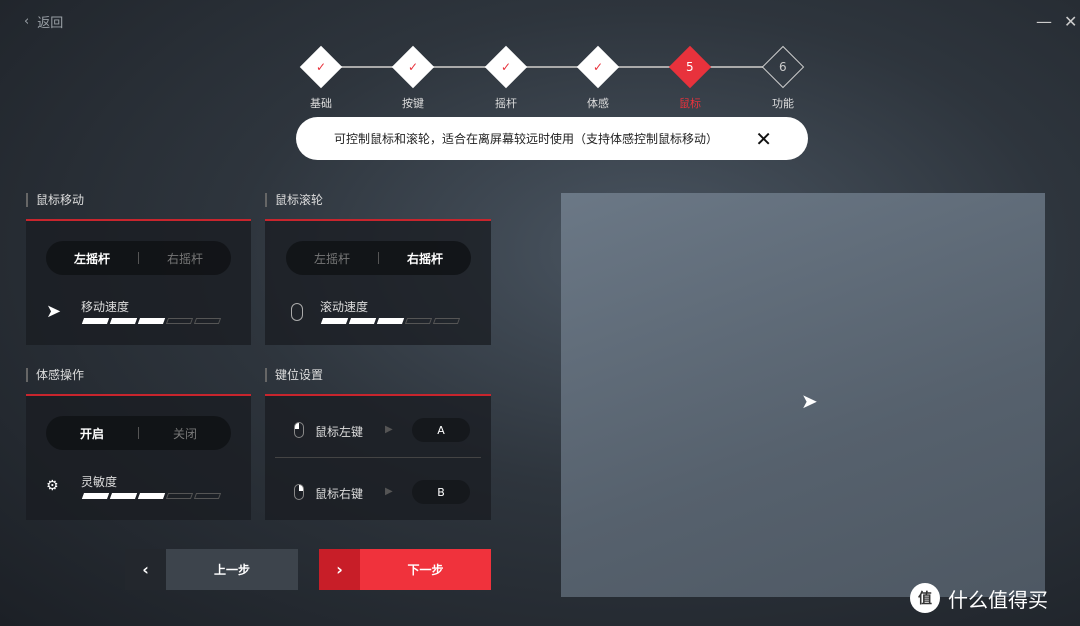 The height and width of the screenshot is (626, 1080). What do you see at coordinates (1070, 21) in the screenshot?
I see `close-window-button: ✕` at bounding box center [1070, 21].